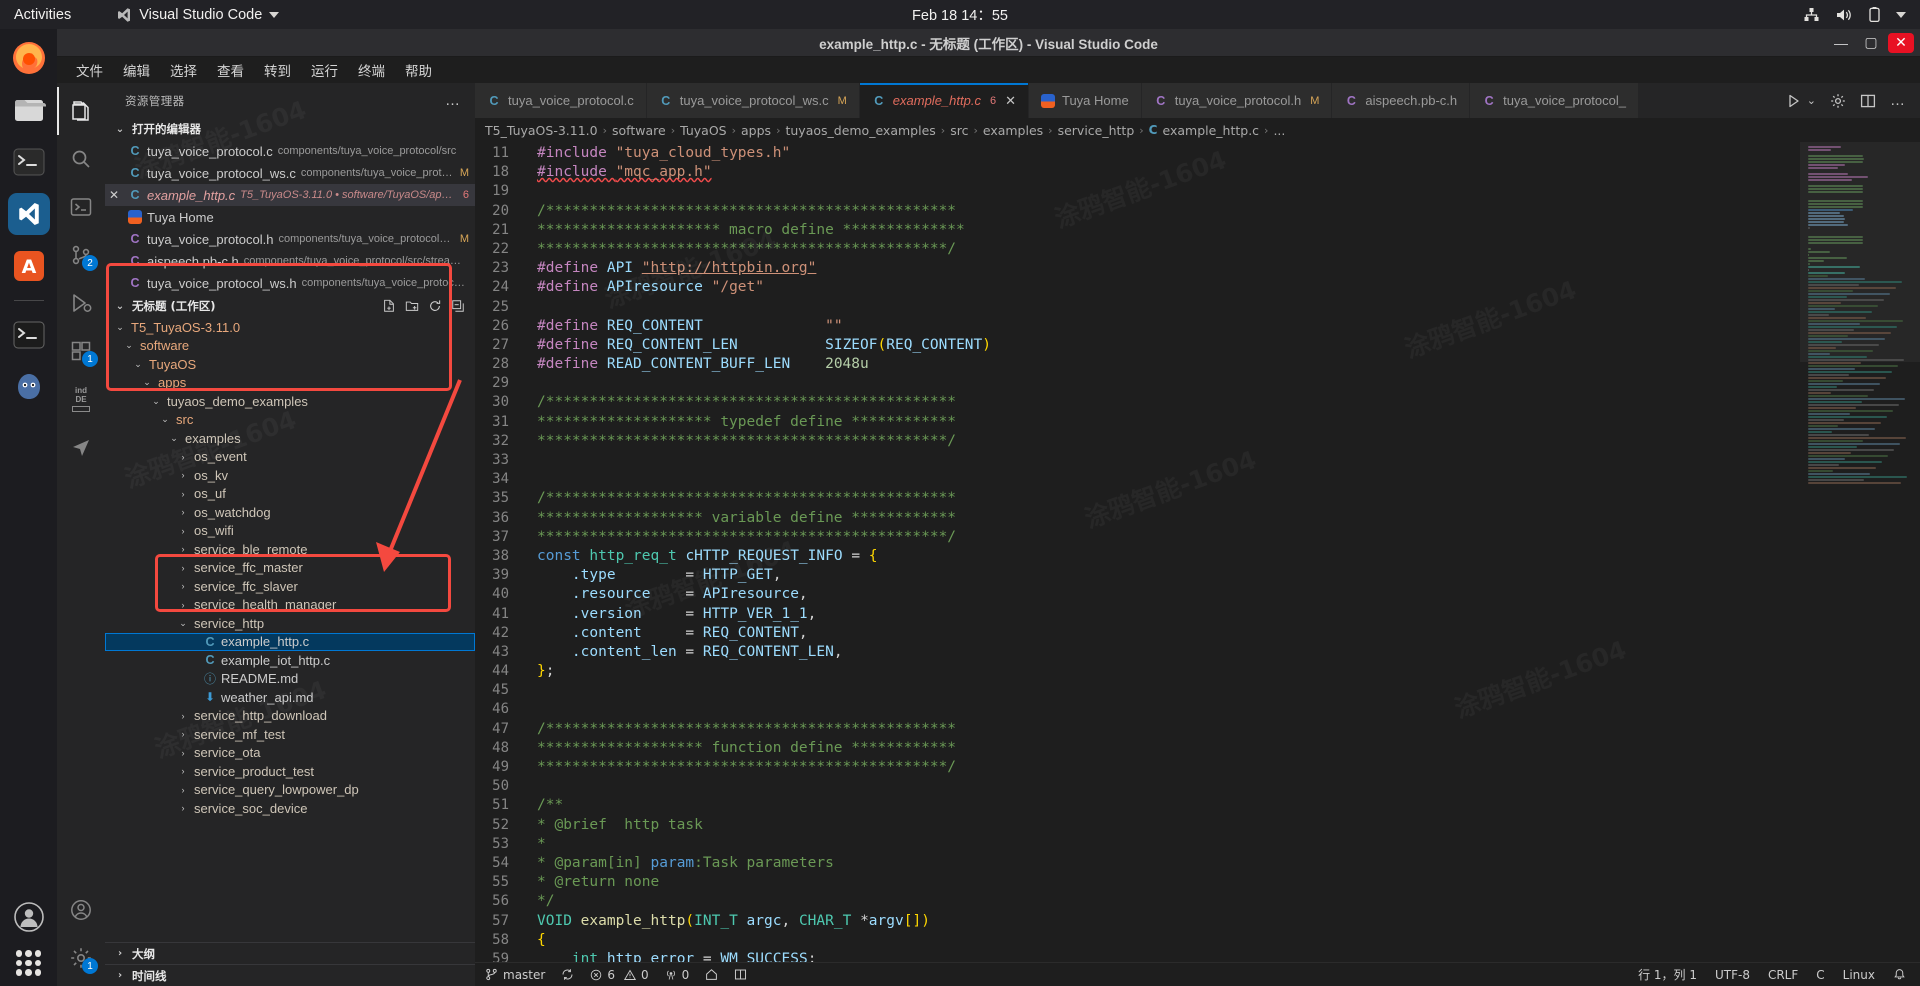  I want to click on tree-row: ⌄ apps, so click(290, 383).